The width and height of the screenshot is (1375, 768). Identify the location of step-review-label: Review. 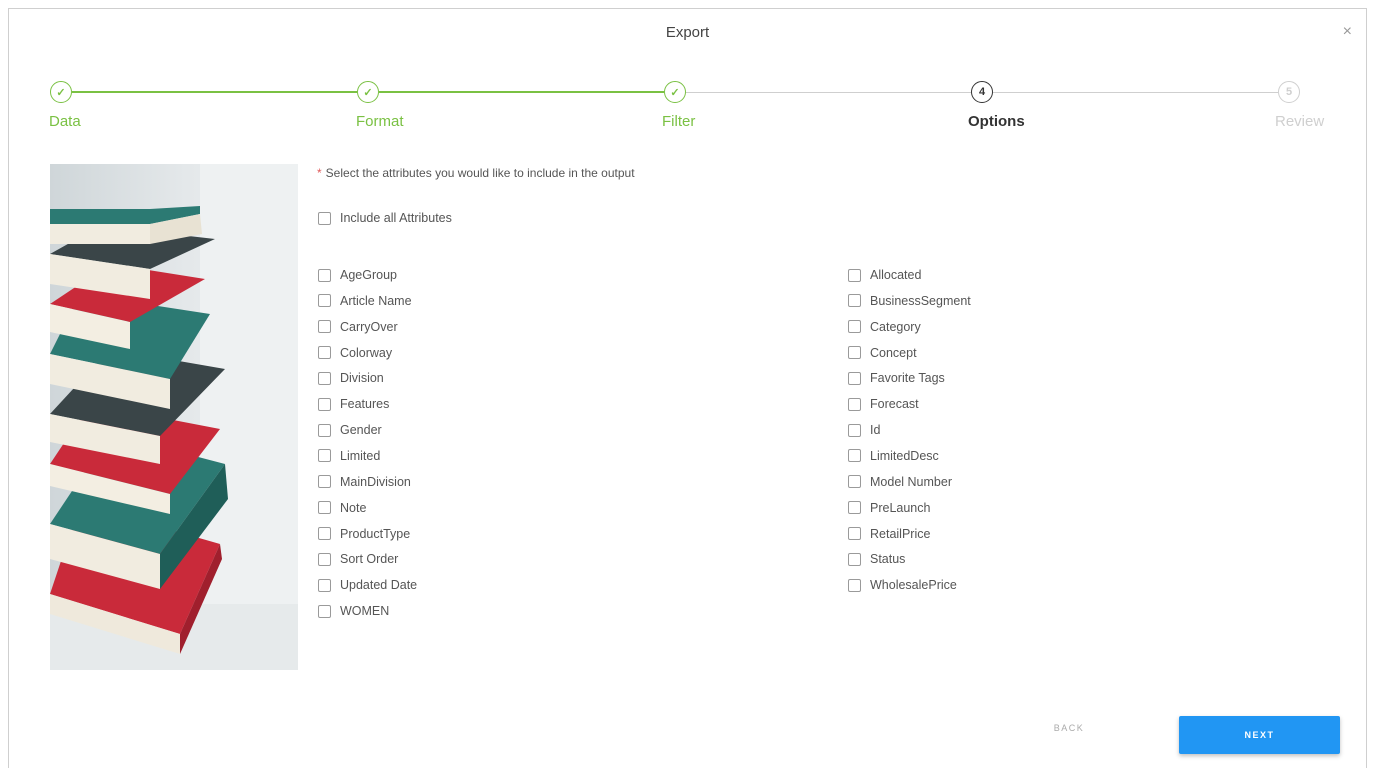
(1300, 121).